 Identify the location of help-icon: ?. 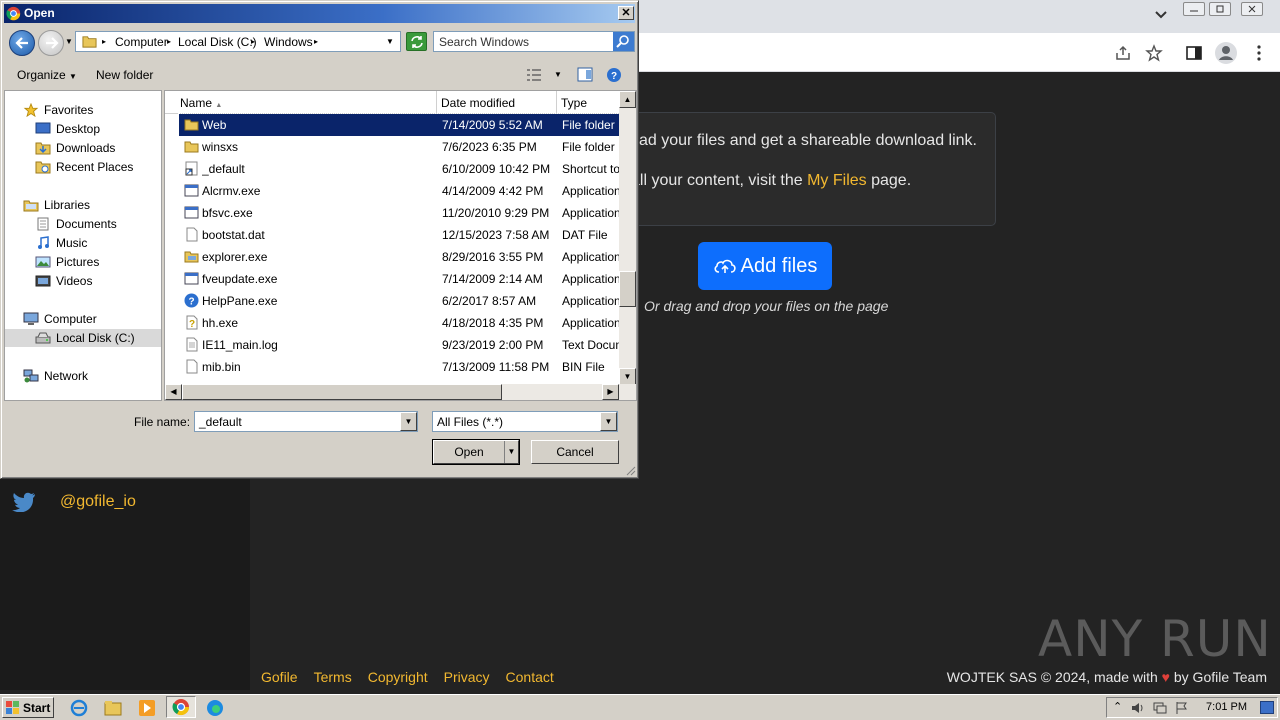
(614, 75).